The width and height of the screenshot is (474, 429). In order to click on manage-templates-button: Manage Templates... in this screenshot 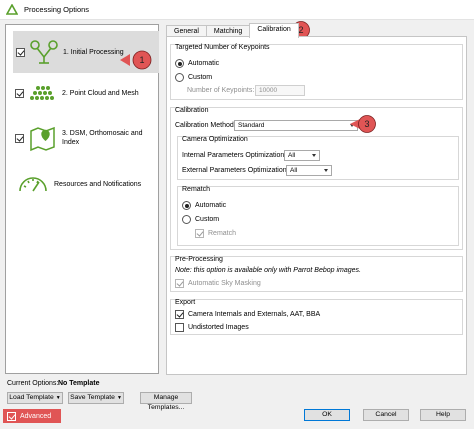, I will do `click(166, 401)`.